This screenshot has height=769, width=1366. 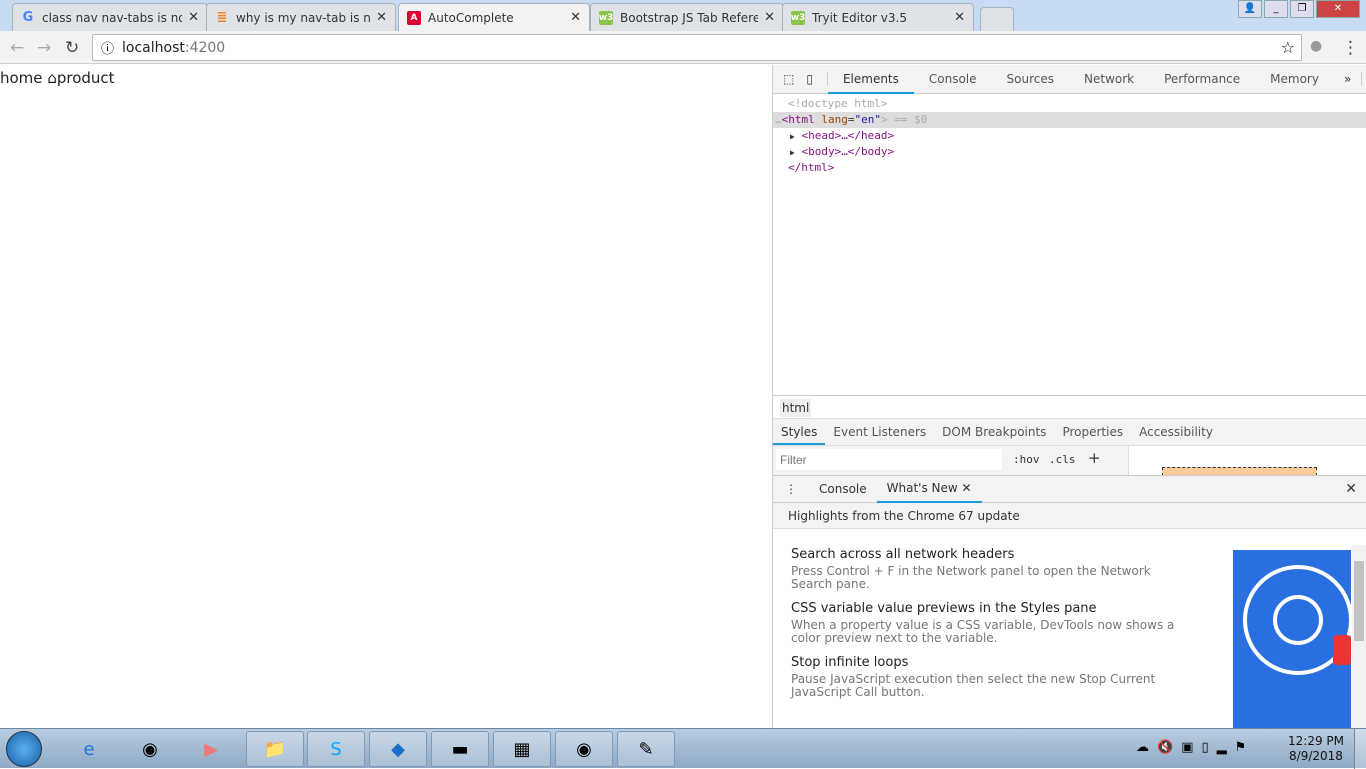 What do you see at coordinates (1191, 747) in the screenshot?
I see `network-tray-icon: ▣` at bounding box center [1191, 747].